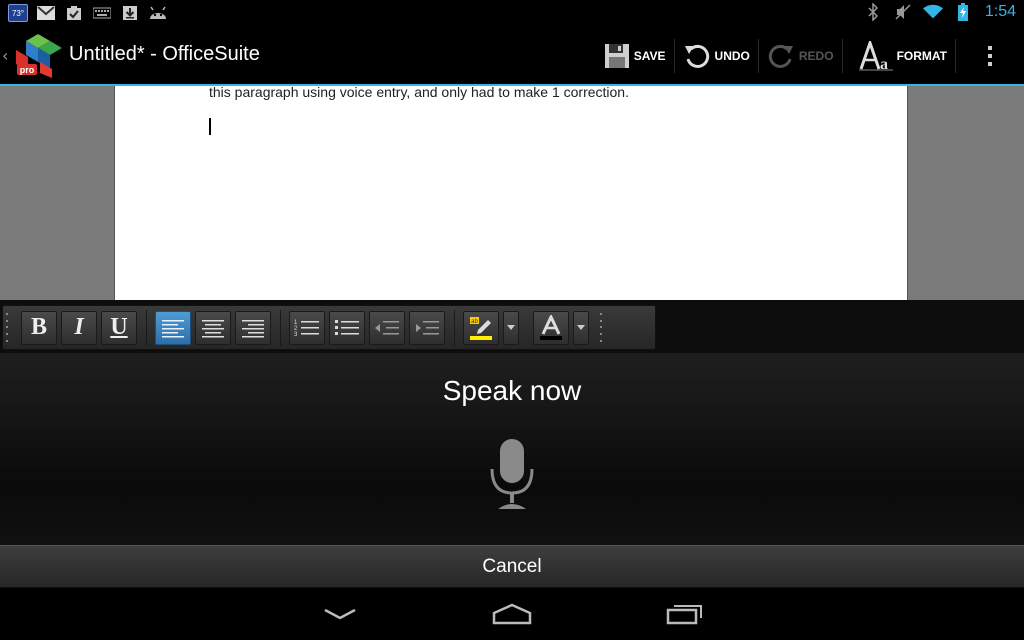  I want to click on redo-icon, so click(780, 56).